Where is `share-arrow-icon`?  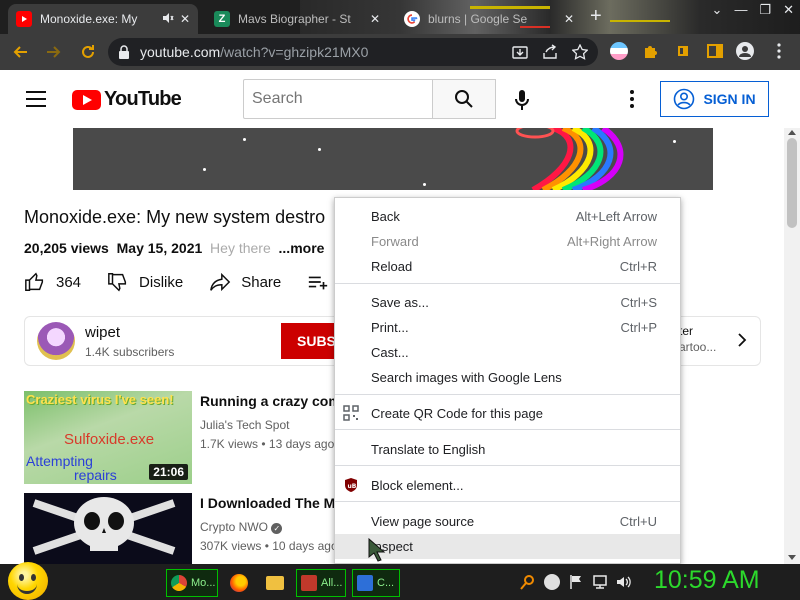
share-arrow-icon is located at coordinates (220, 282).